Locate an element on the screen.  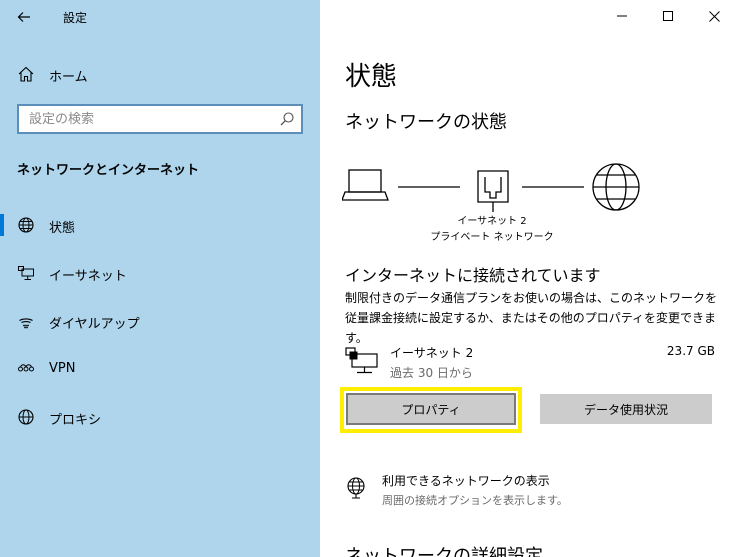
ethernet-adapter-icon is located at coordinates (361, 360).